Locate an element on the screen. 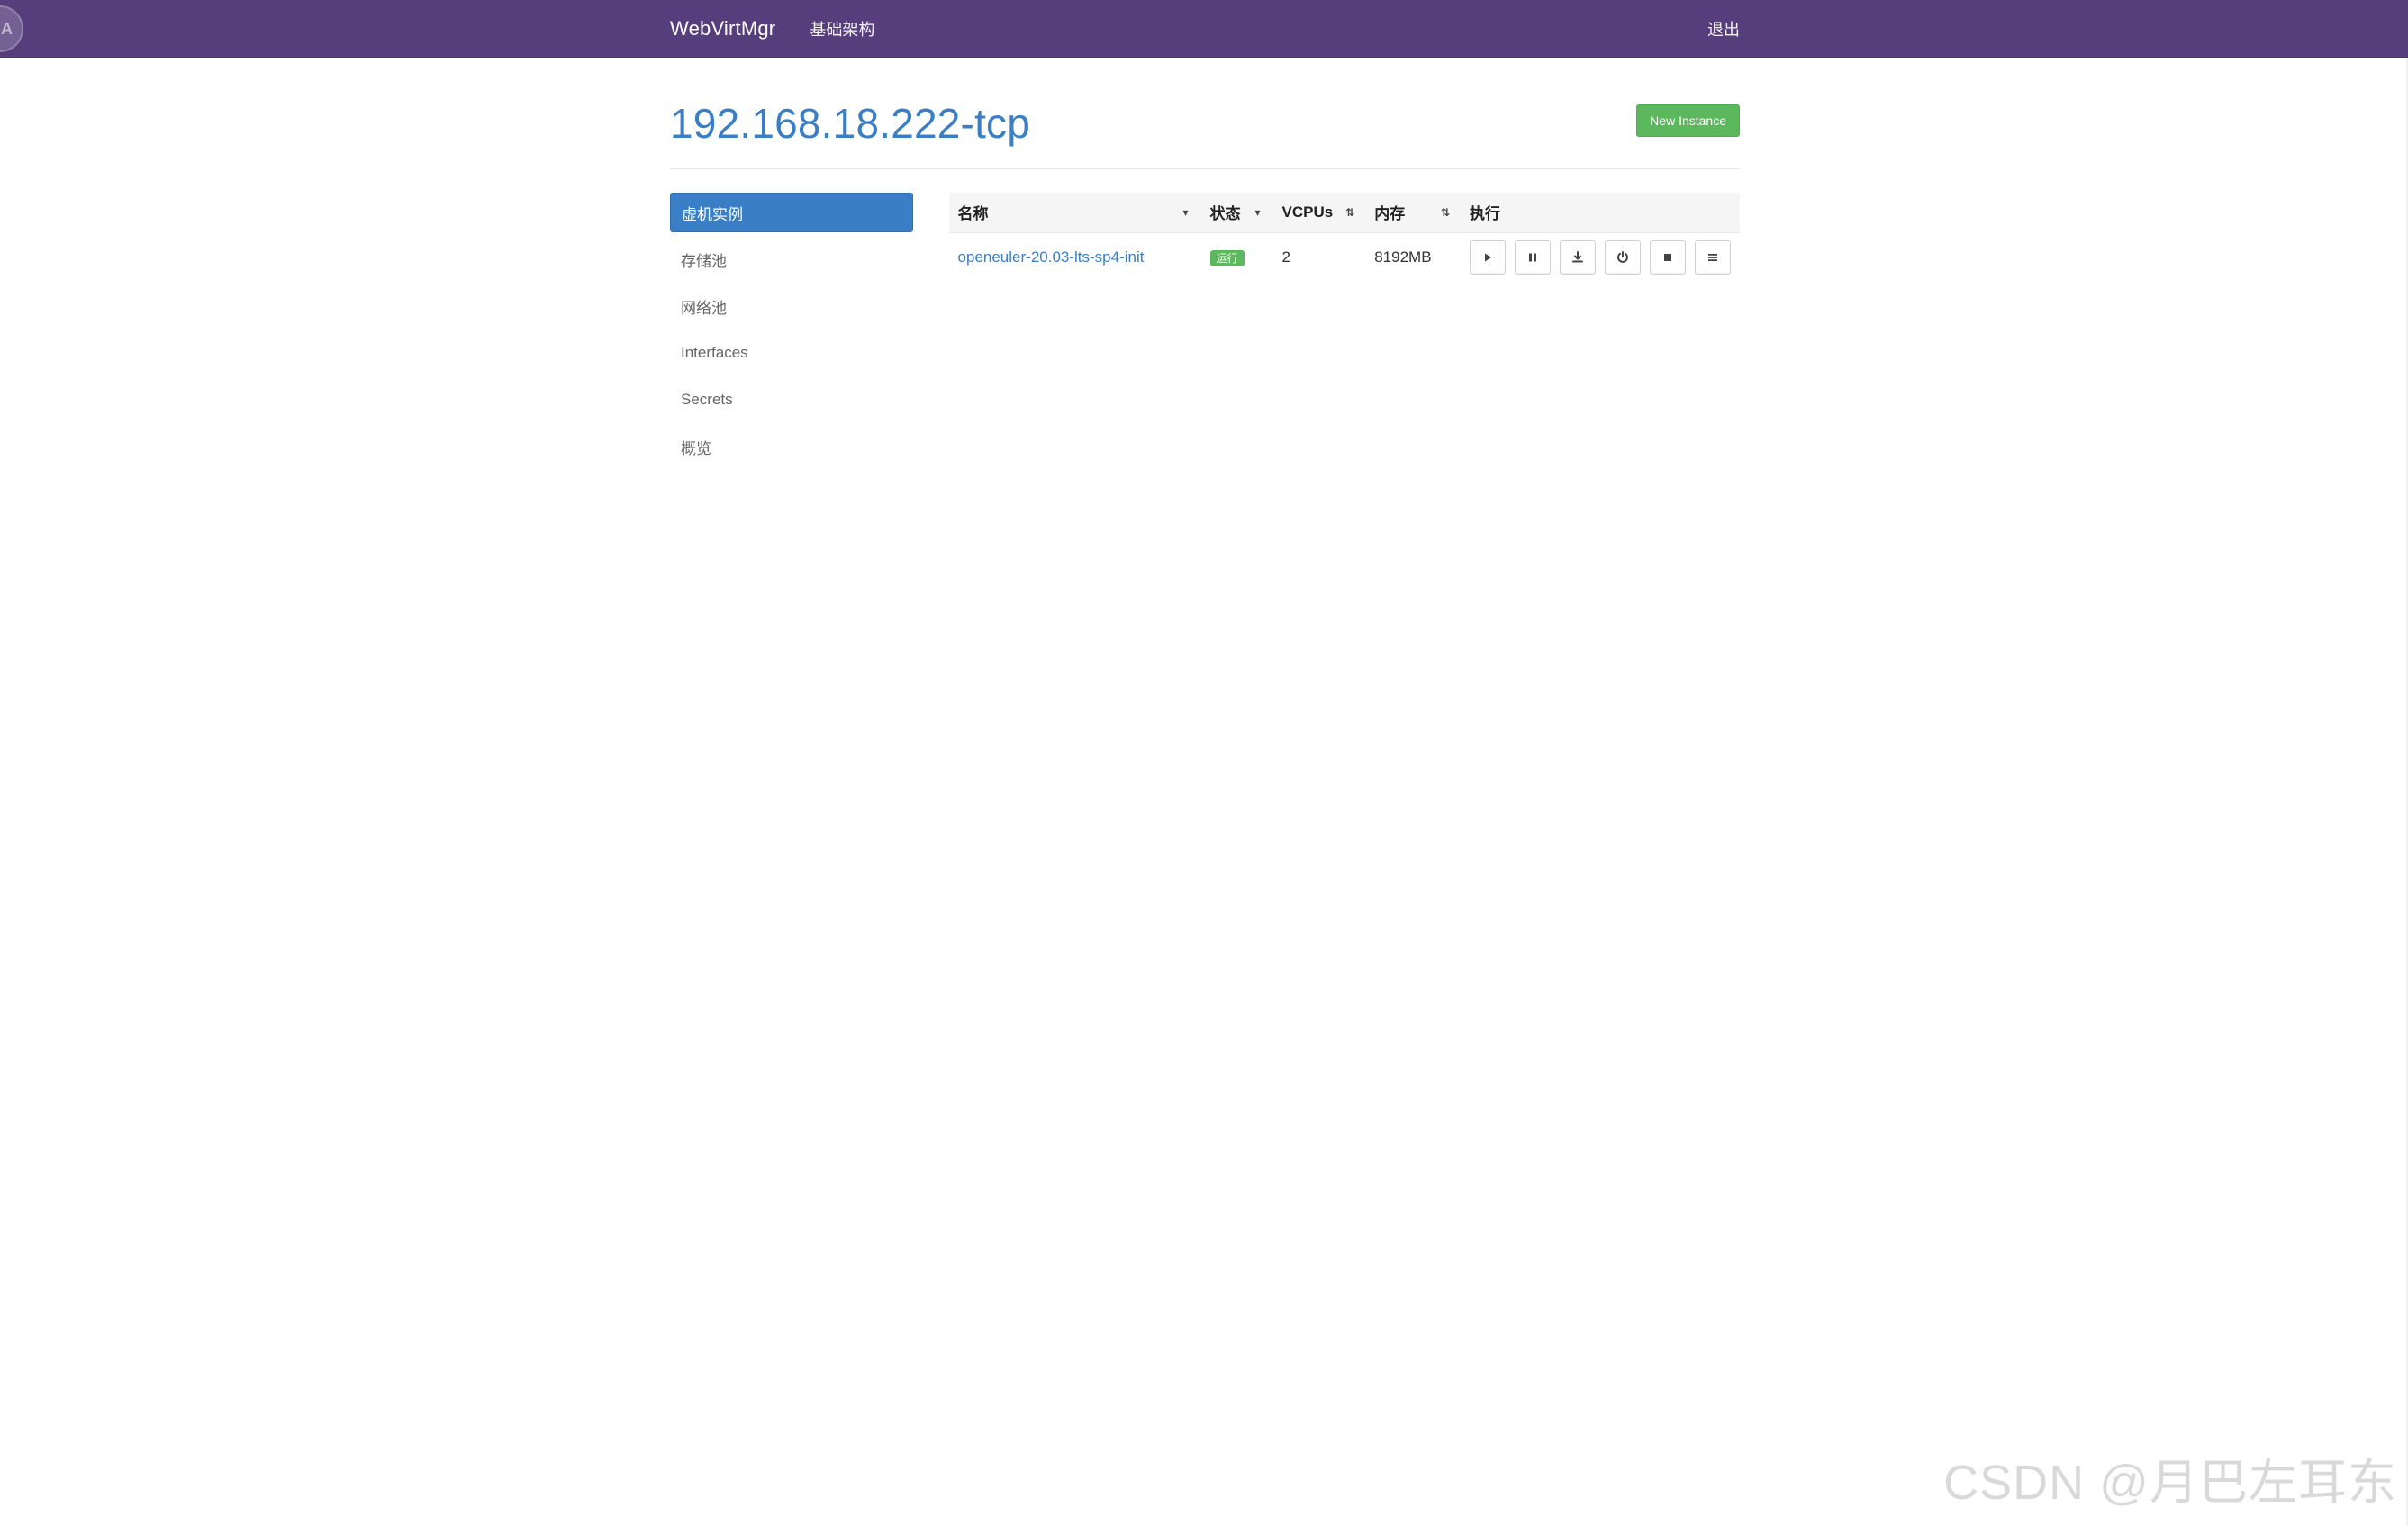 The width and height of the screenshot is (2408, 1526). csdn-watermark: CSDN @月巴左耳东 is located at coordinates (2170, 1483).